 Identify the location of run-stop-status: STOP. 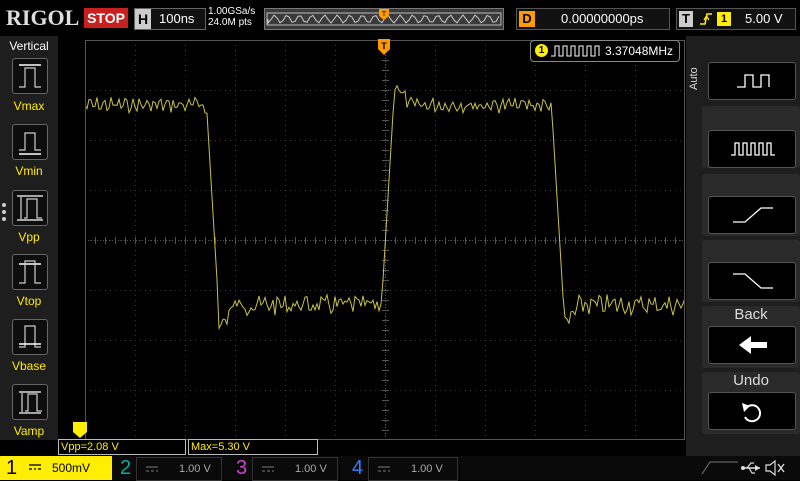
(106, 18).